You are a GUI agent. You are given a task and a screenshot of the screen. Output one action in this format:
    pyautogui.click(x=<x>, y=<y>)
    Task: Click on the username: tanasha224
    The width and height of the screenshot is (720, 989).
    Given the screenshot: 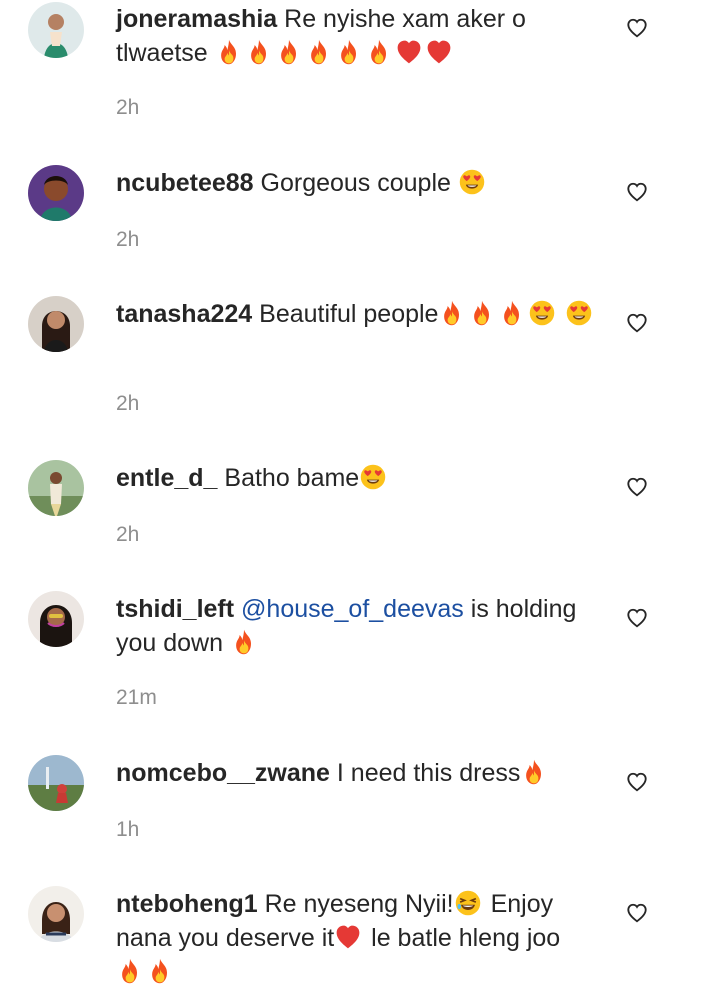 What is the action you would take?
    pyautogui.click(x=184, y=314)
    